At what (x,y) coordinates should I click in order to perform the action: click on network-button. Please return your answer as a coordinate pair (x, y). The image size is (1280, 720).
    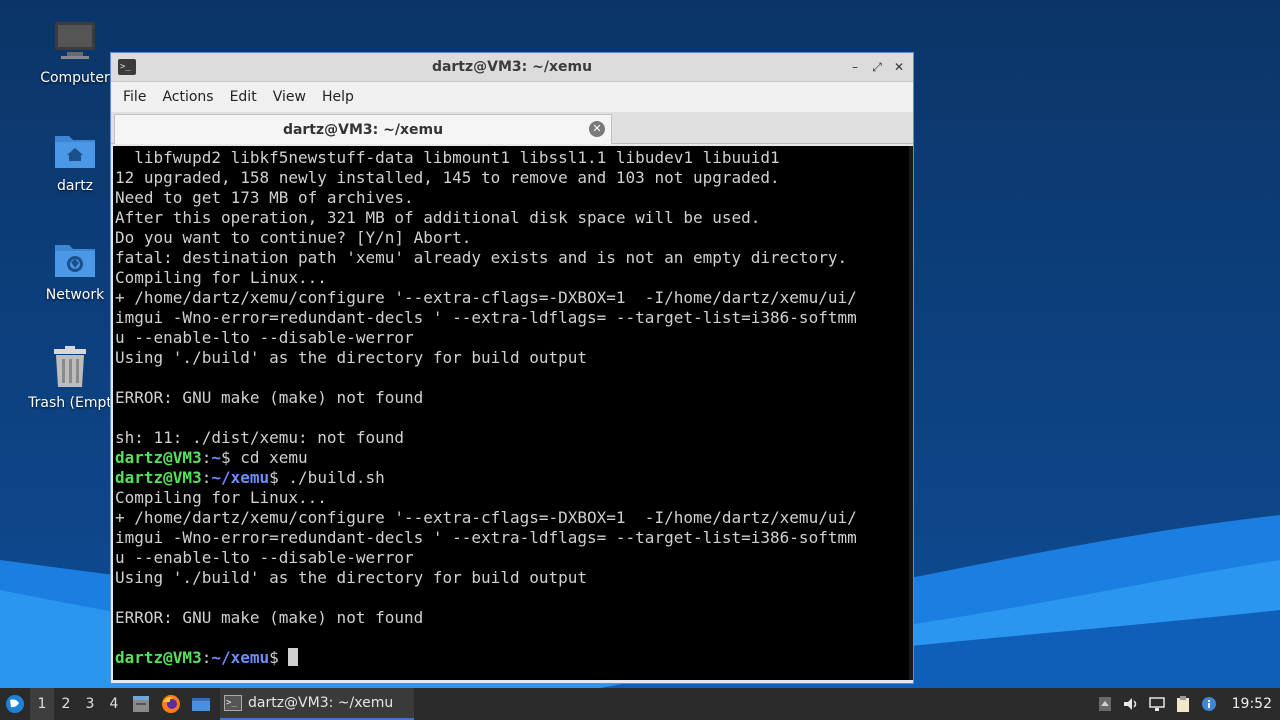
    Looking at the image, I should click on (1157, 704).